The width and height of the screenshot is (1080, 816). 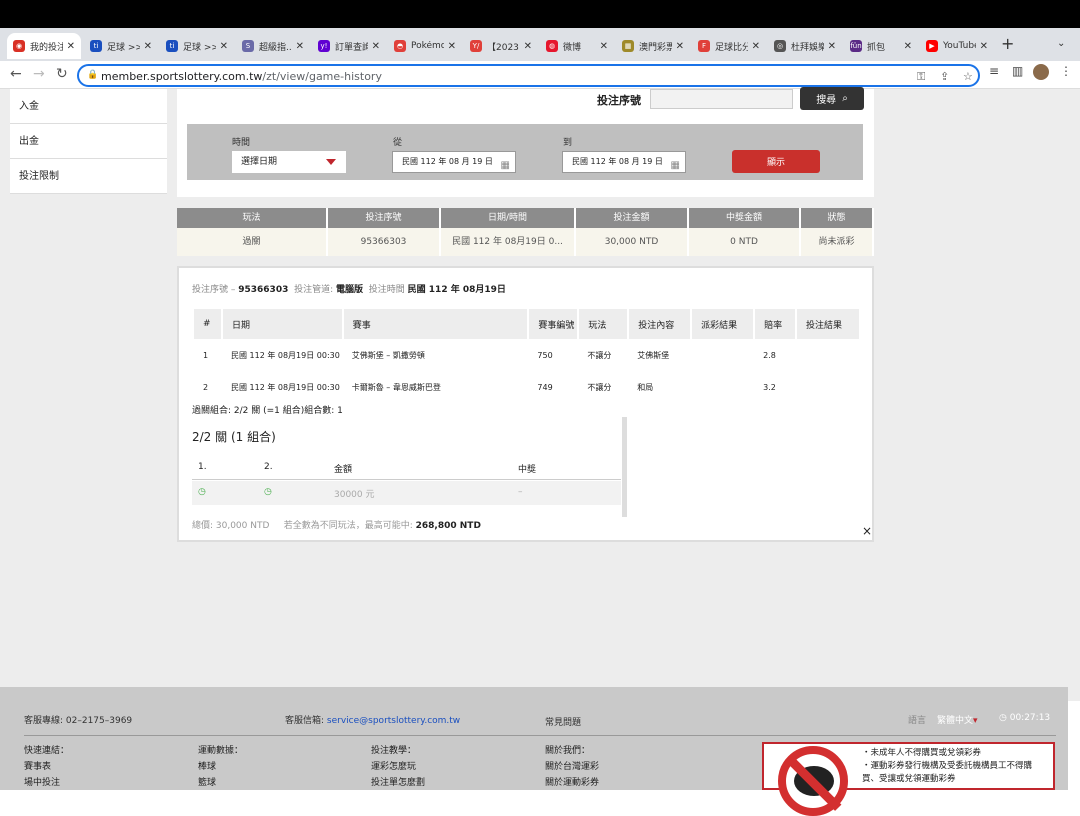 I want to click on tab-title: 杜拜娛樂, so click(x=807, y=47).